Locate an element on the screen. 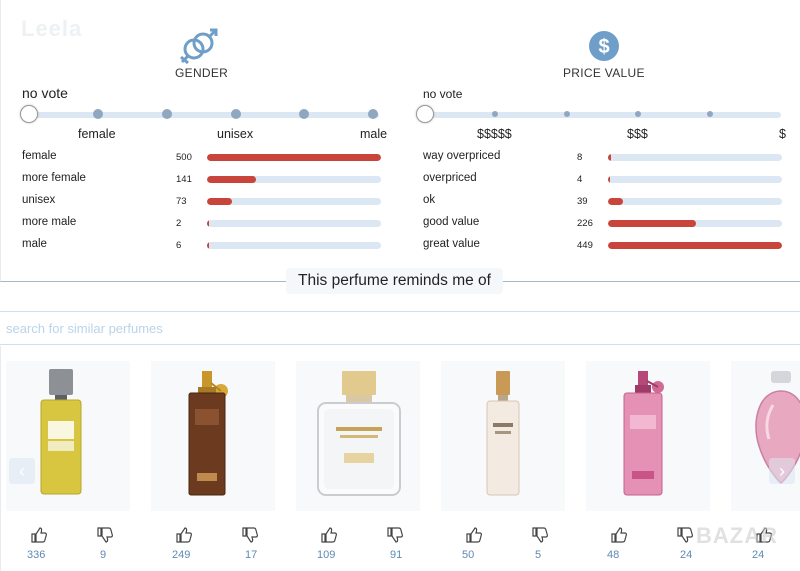 This screenshot has width=800, height=571. bazar-watermark: BAZAR is located at coordinates (737, 535).